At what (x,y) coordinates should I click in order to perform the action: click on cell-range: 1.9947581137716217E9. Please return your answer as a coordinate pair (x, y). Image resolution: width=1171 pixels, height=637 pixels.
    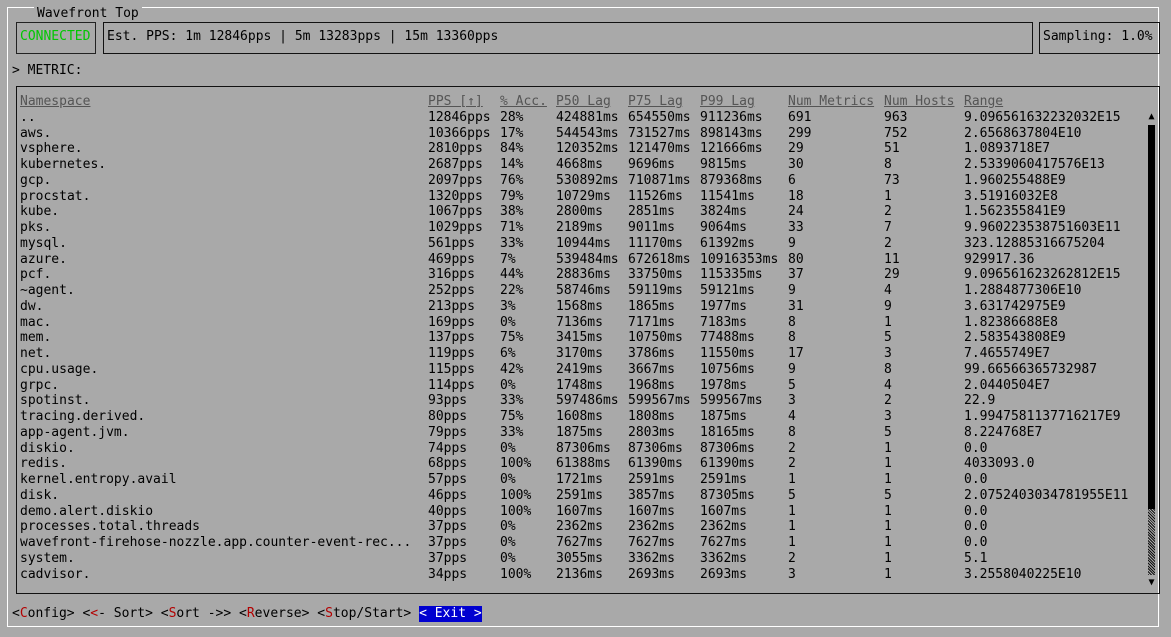
    Looking at the image, I should click on (1042, 416).